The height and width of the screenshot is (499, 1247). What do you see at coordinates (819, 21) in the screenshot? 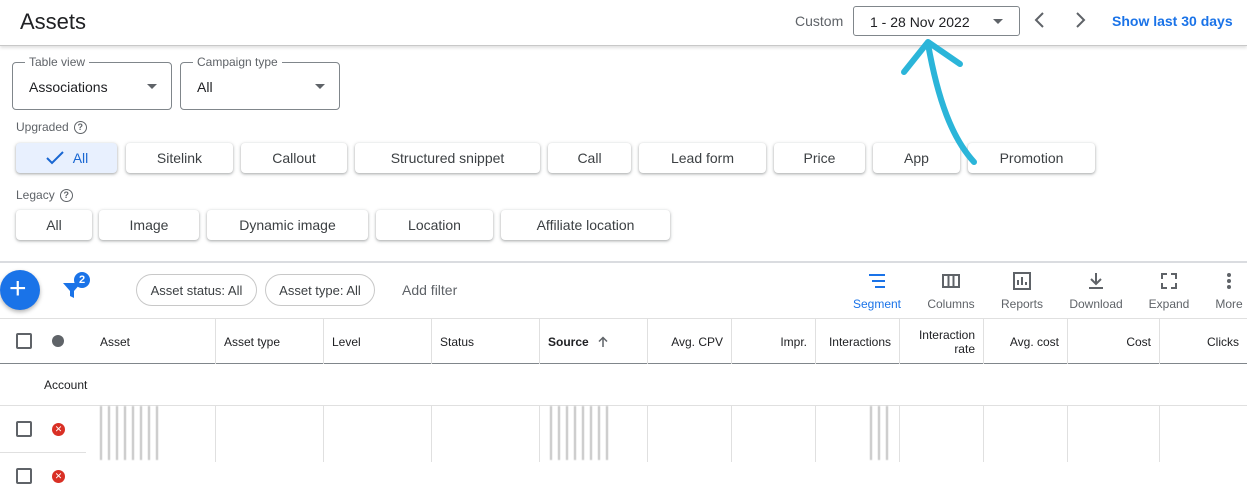
I see `date-range-label: Custom` at bounding box center [819, 21].